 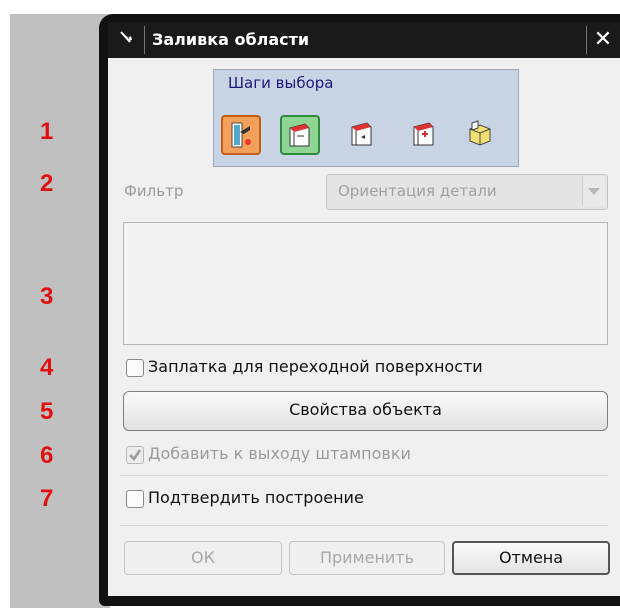 I want to click on apply-button: Применить, so click(x=367, y=558).